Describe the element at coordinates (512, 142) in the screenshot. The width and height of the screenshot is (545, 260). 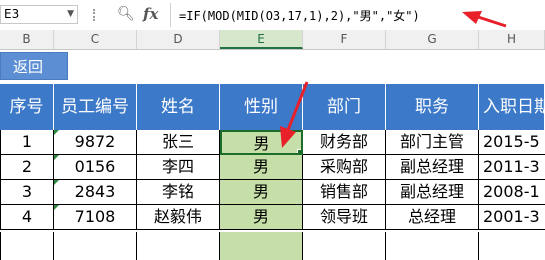
I see `cell-hire-date: 2015-5` at that location.